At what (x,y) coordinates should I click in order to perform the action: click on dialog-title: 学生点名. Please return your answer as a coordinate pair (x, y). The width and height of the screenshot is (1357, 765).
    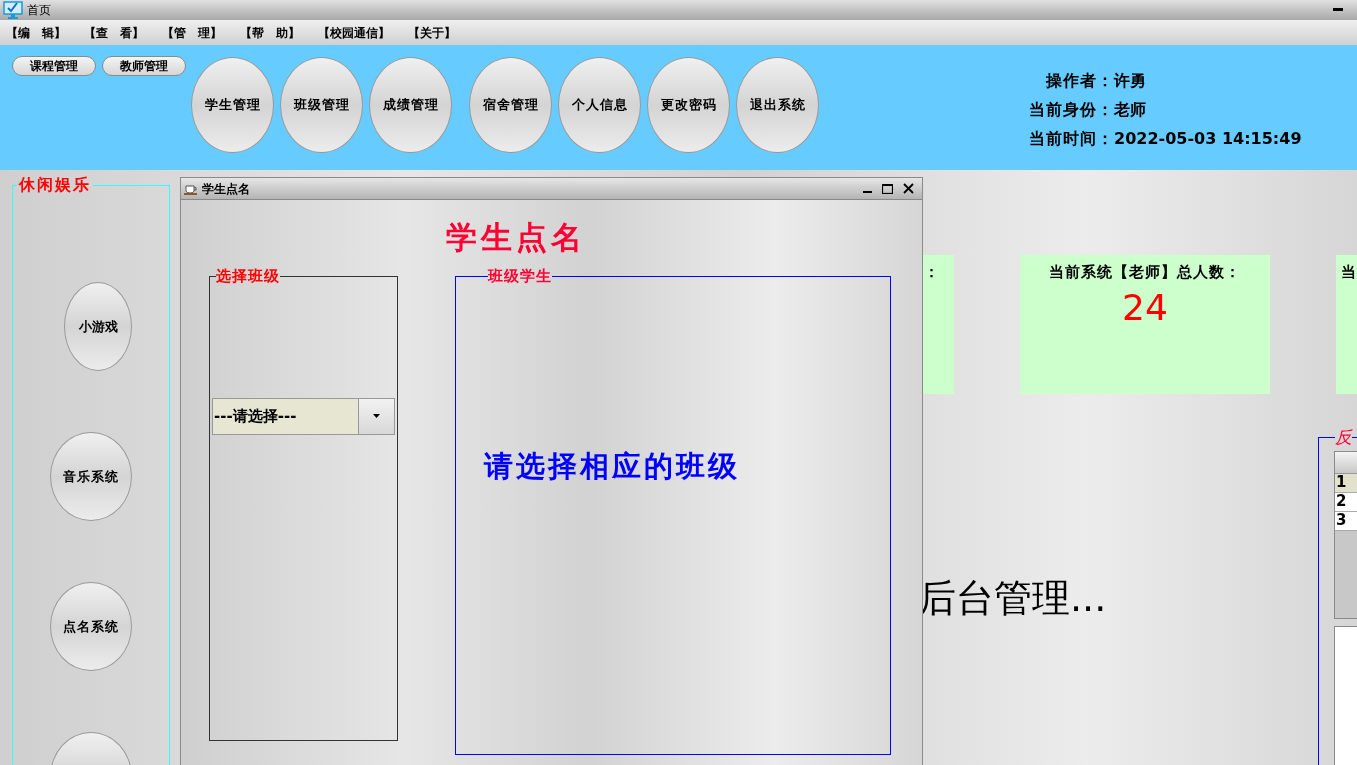
    Looking at the image, I should click on (226, 189).